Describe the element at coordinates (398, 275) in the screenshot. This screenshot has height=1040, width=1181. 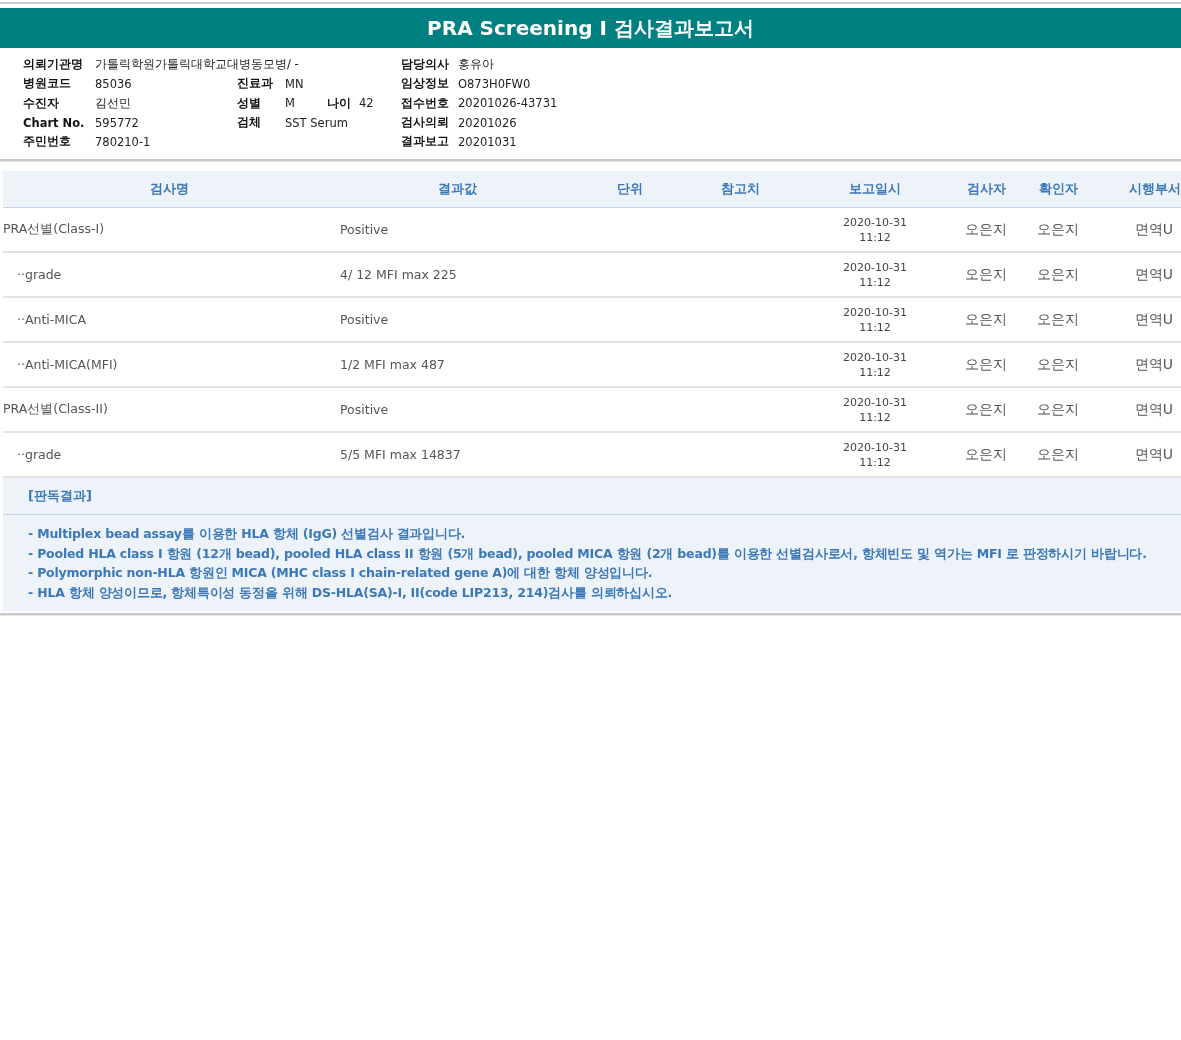
I see `result-cell-text: 4/ 12 MFI max 225` at that location.